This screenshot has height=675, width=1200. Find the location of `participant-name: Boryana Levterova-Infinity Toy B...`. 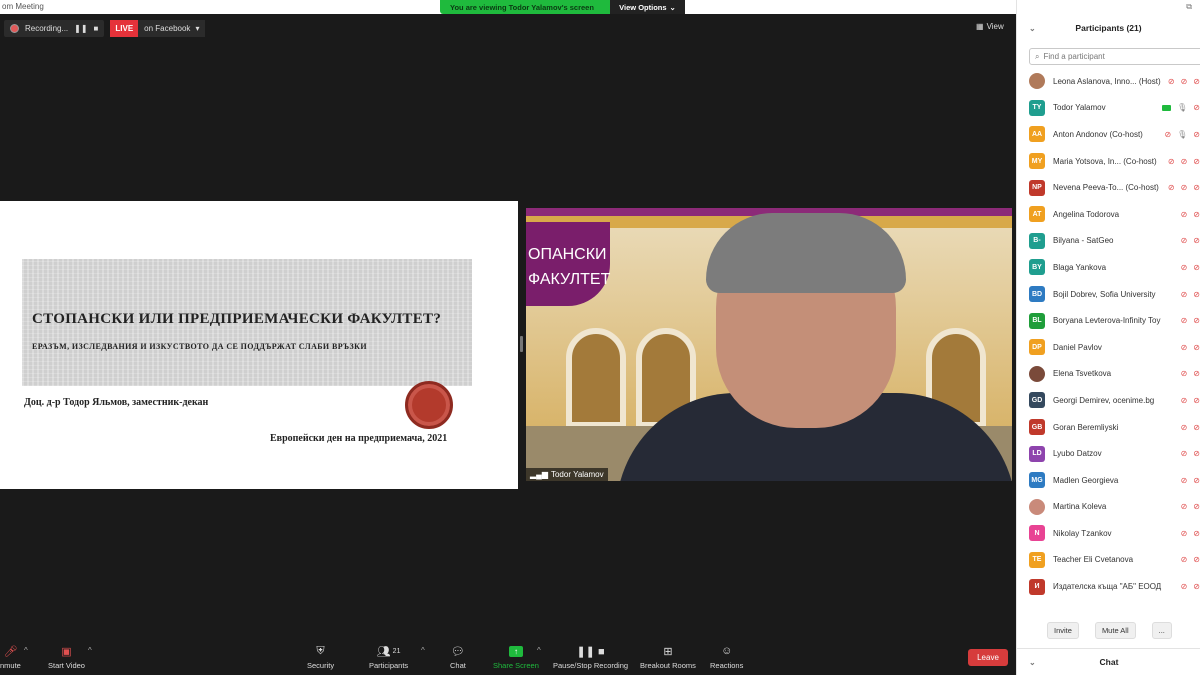

participant-name: Boryana Levterova-Infinity Toy B... is located at coordinates (1108, 321).